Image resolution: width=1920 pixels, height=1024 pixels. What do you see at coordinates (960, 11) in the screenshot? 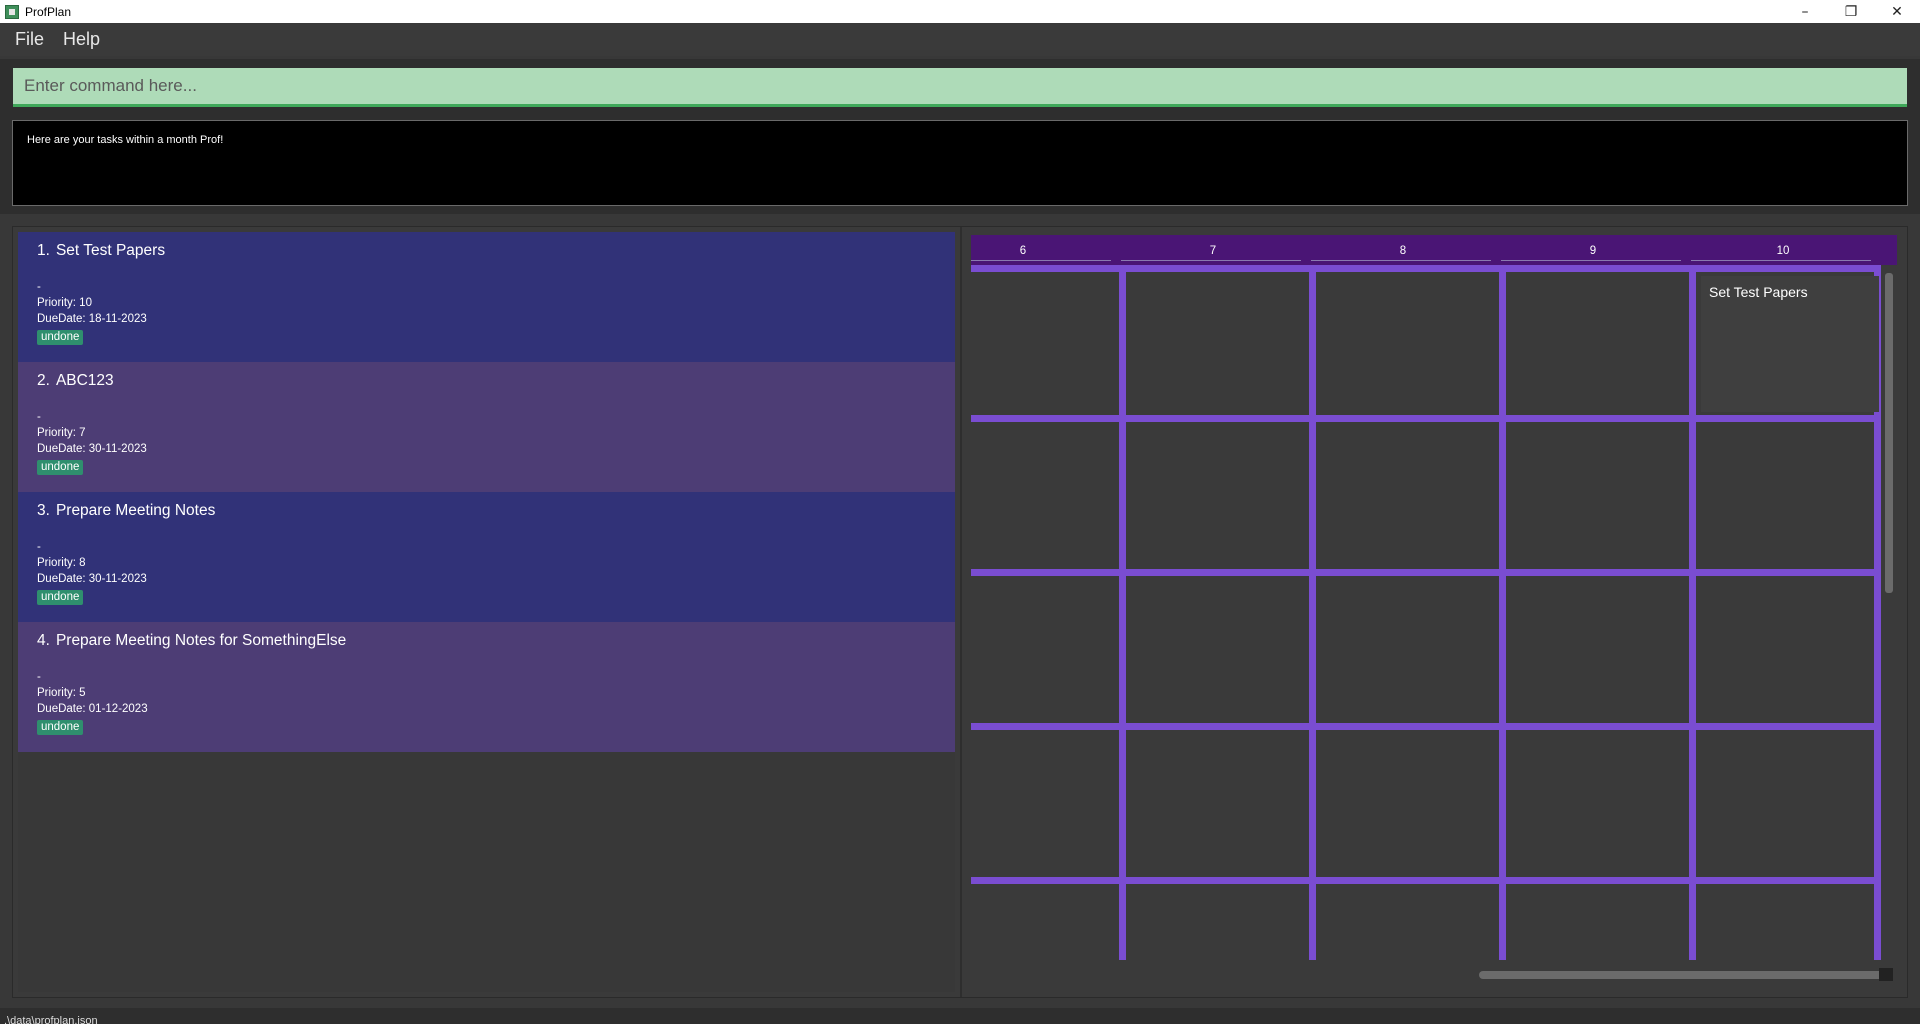
I see `title-bar: ProfPlan – ❐ ✕` at bounding box center [960, 11].